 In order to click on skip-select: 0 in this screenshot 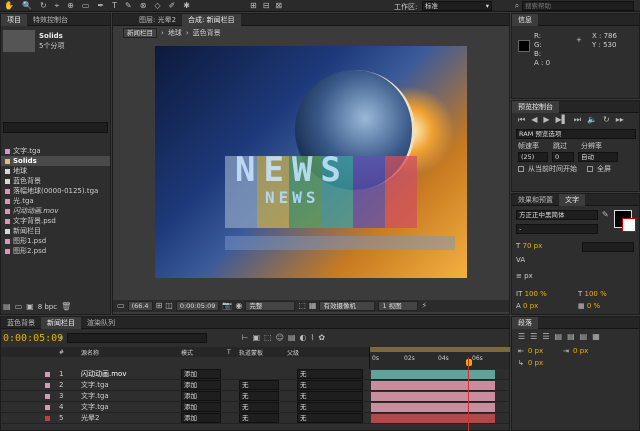, I will do `click(563, 157)`.